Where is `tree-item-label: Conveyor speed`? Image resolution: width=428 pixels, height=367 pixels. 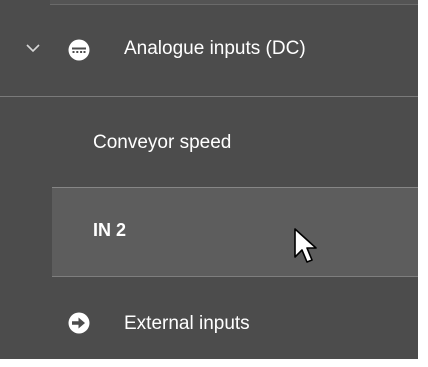 tree-item-label: Conveyor speed is located at coordinates (162, 142).